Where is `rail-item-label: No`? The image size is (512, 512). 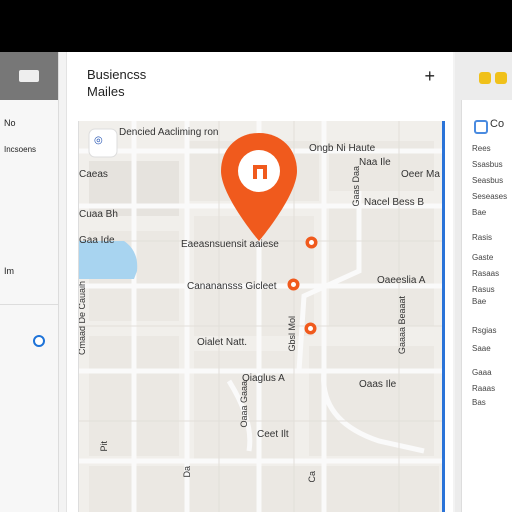 rail-item-label: No is located at coordinates (10, 123).